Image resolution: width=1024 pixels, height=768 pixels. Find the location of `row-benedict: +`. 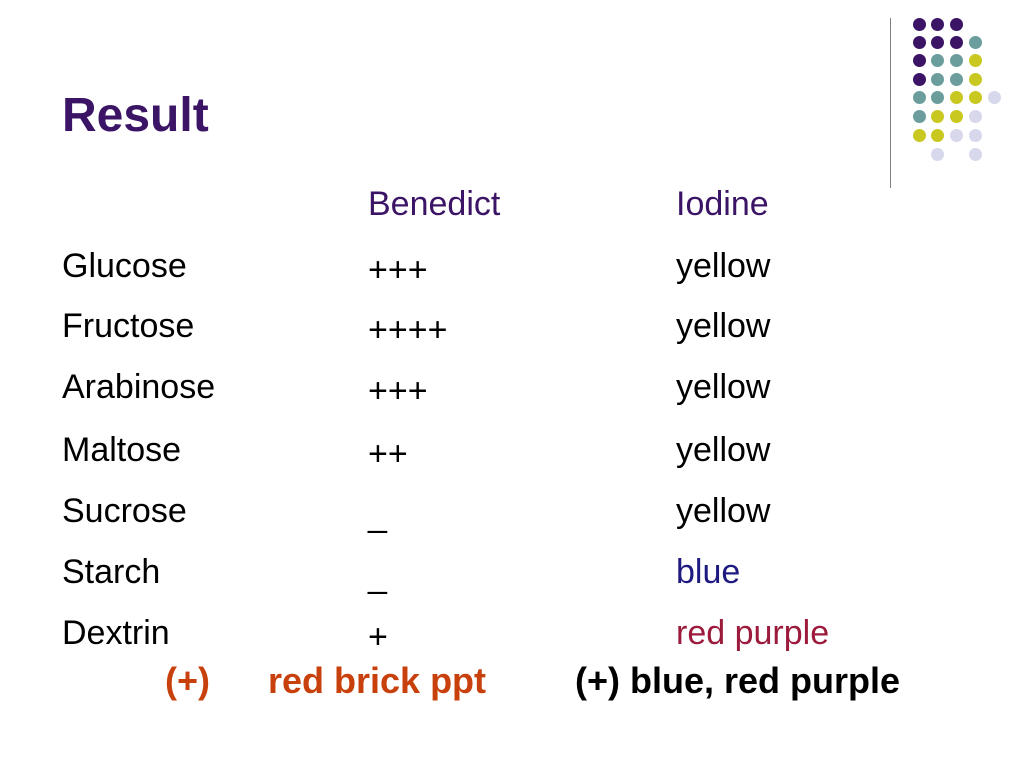

row-benedict: + is located at coordinates (378, 637).